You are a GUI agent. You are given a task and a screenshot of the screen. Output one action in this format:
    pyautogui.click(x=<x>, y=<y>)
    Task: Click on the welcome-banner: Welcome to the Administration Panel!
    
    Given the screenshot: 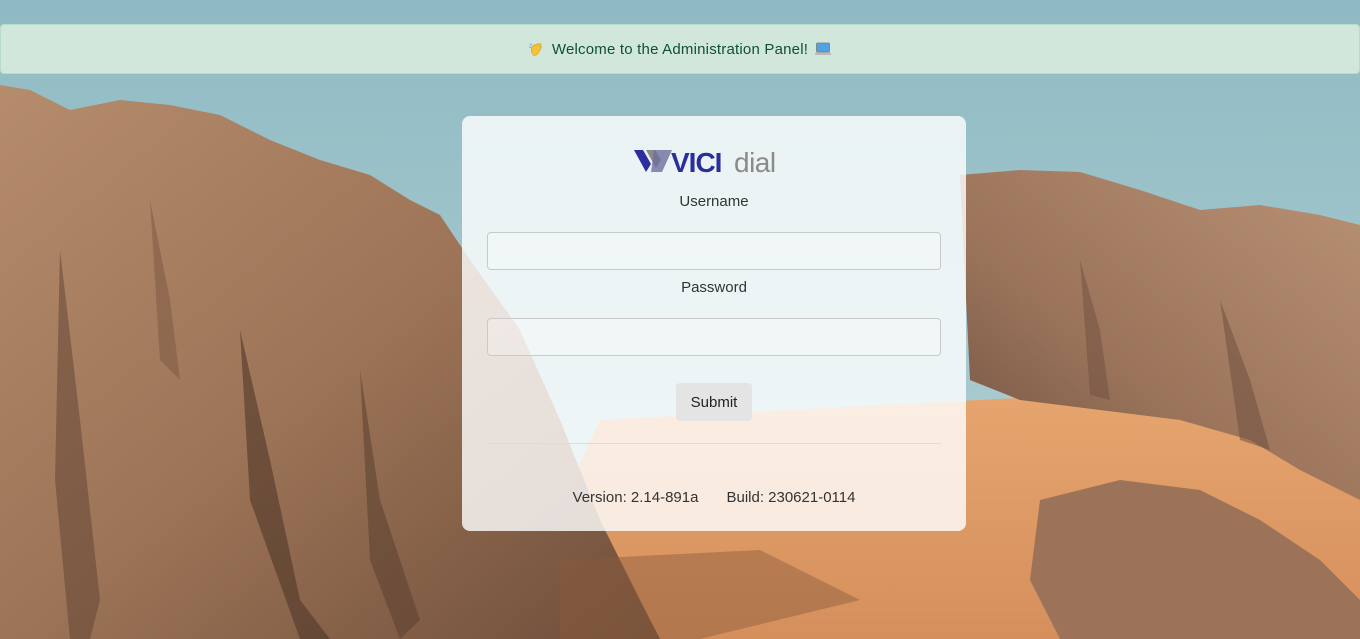 What is the action you would take?
    pyautogui.click(x=680, y=49)
    